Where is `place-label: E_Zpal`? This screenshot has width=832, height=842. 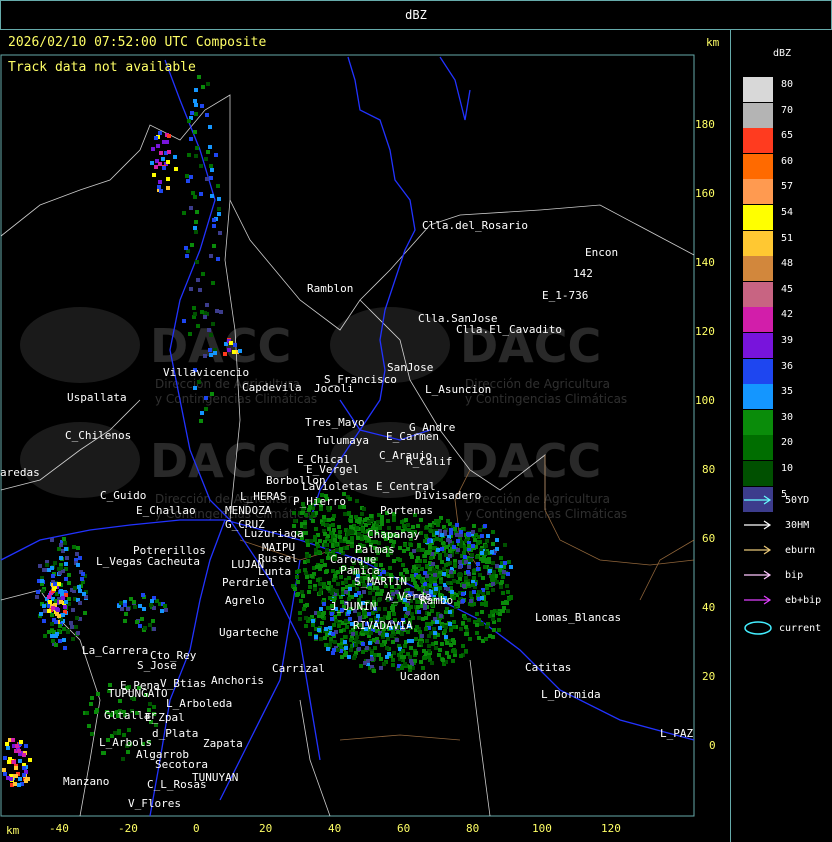 place-label: E_Zpal is located at coordinates (165, 717).